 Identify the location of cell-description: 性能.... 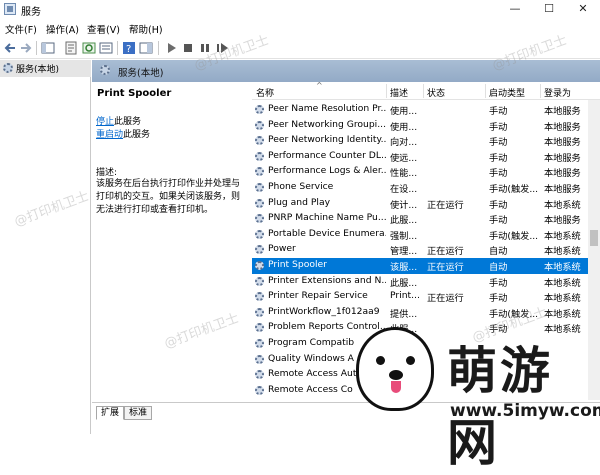
(404, 174).